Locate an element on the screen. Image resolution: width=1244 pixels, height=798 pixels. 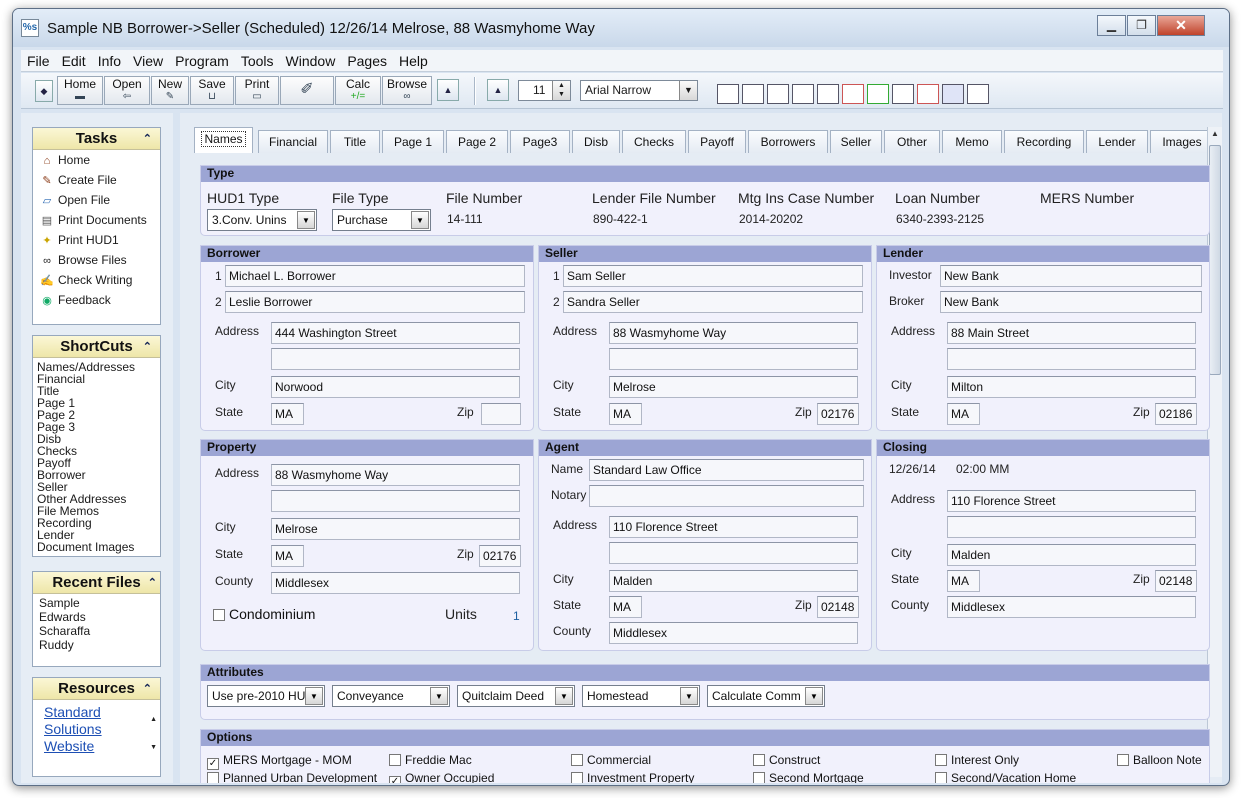
format-align-left-box is located at coordinates (803, 94).